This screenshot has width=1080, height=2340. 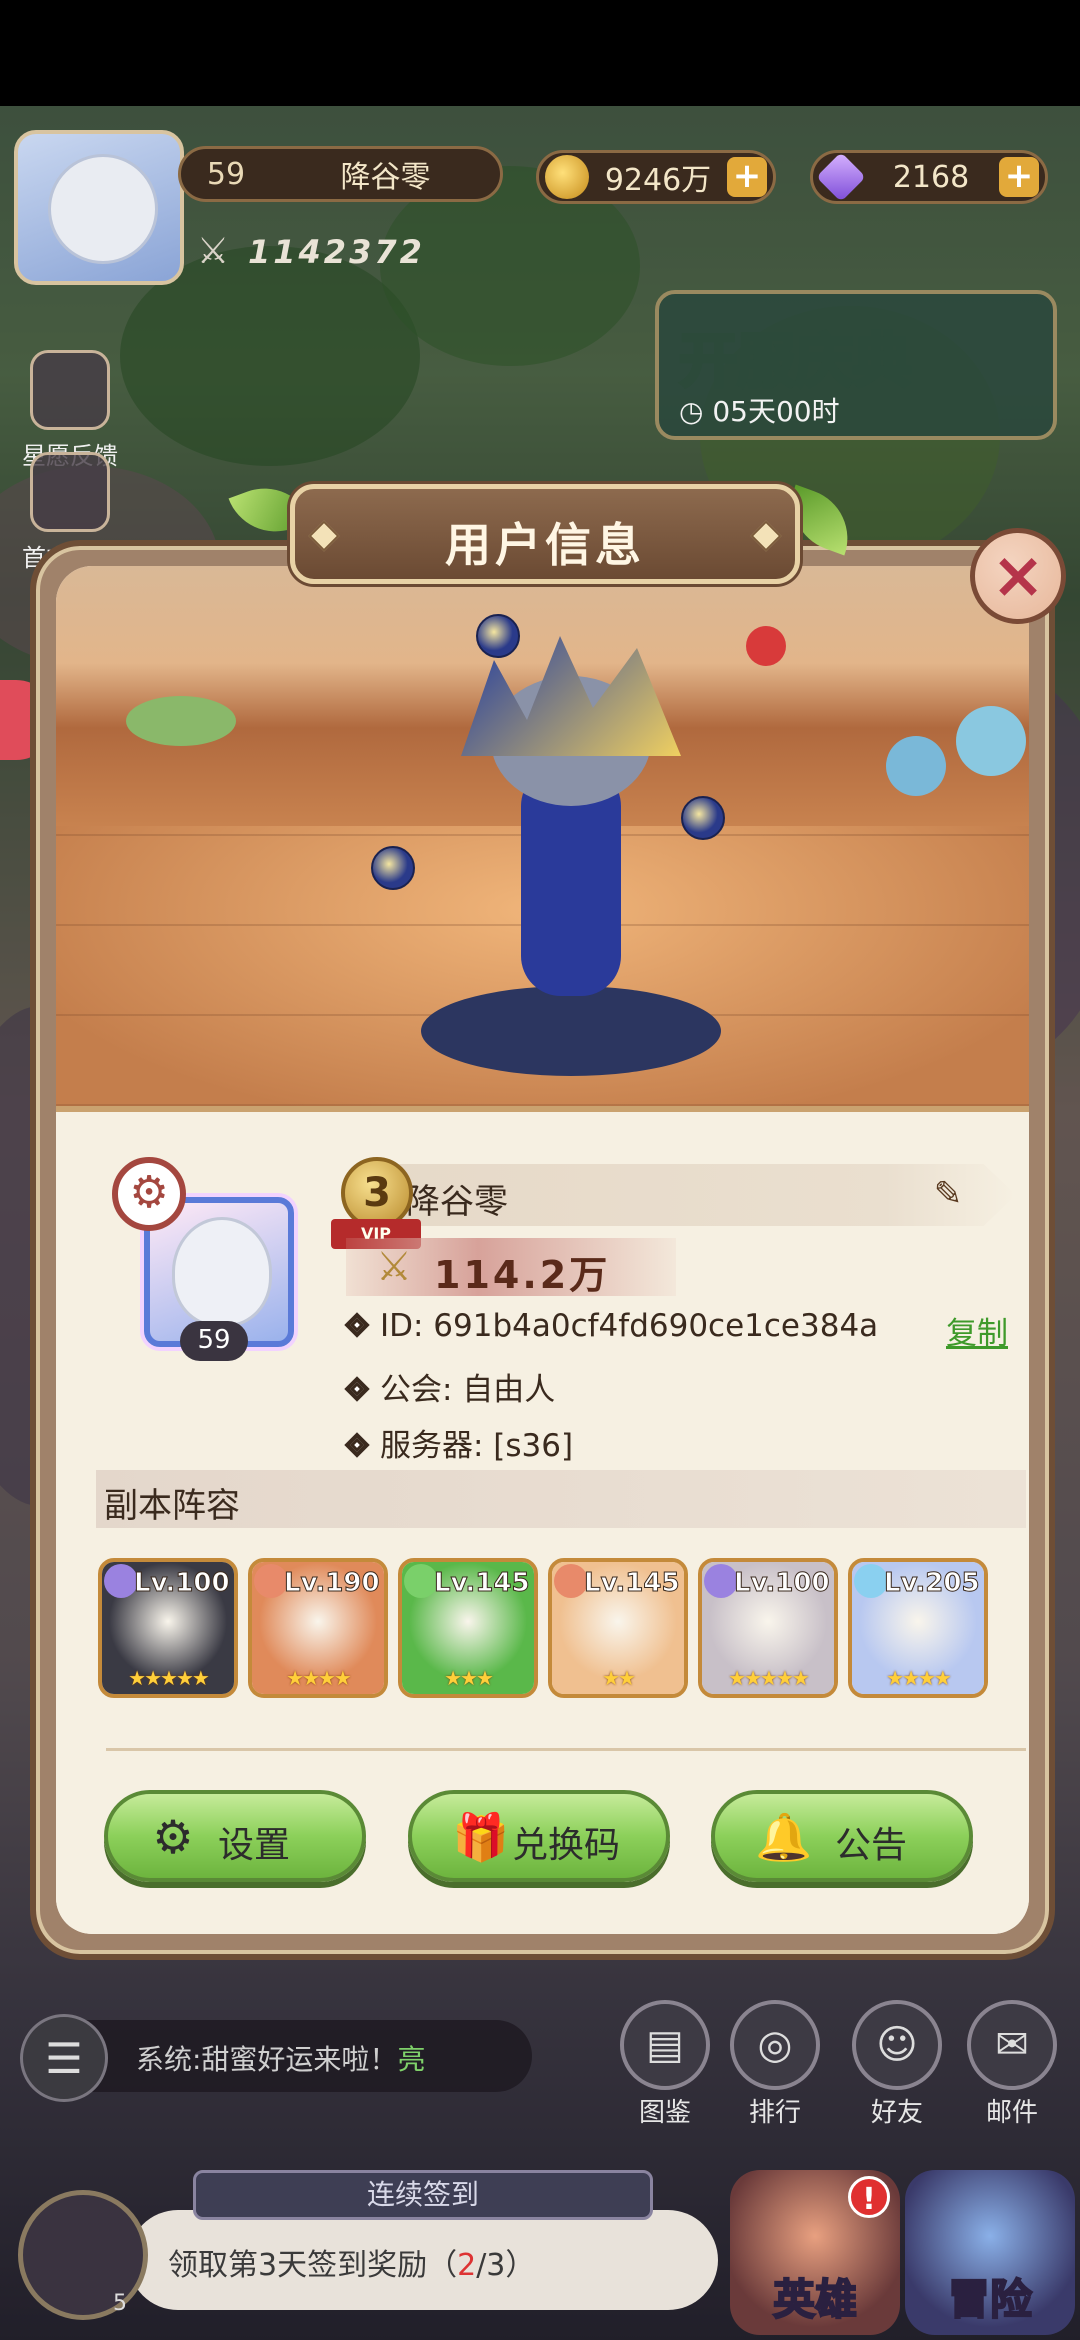 What do you see at coordinates (618, 1628) in the screenshot?
I see `hero-card: Lv.145 ★★` at bounding box center [618, 1628].